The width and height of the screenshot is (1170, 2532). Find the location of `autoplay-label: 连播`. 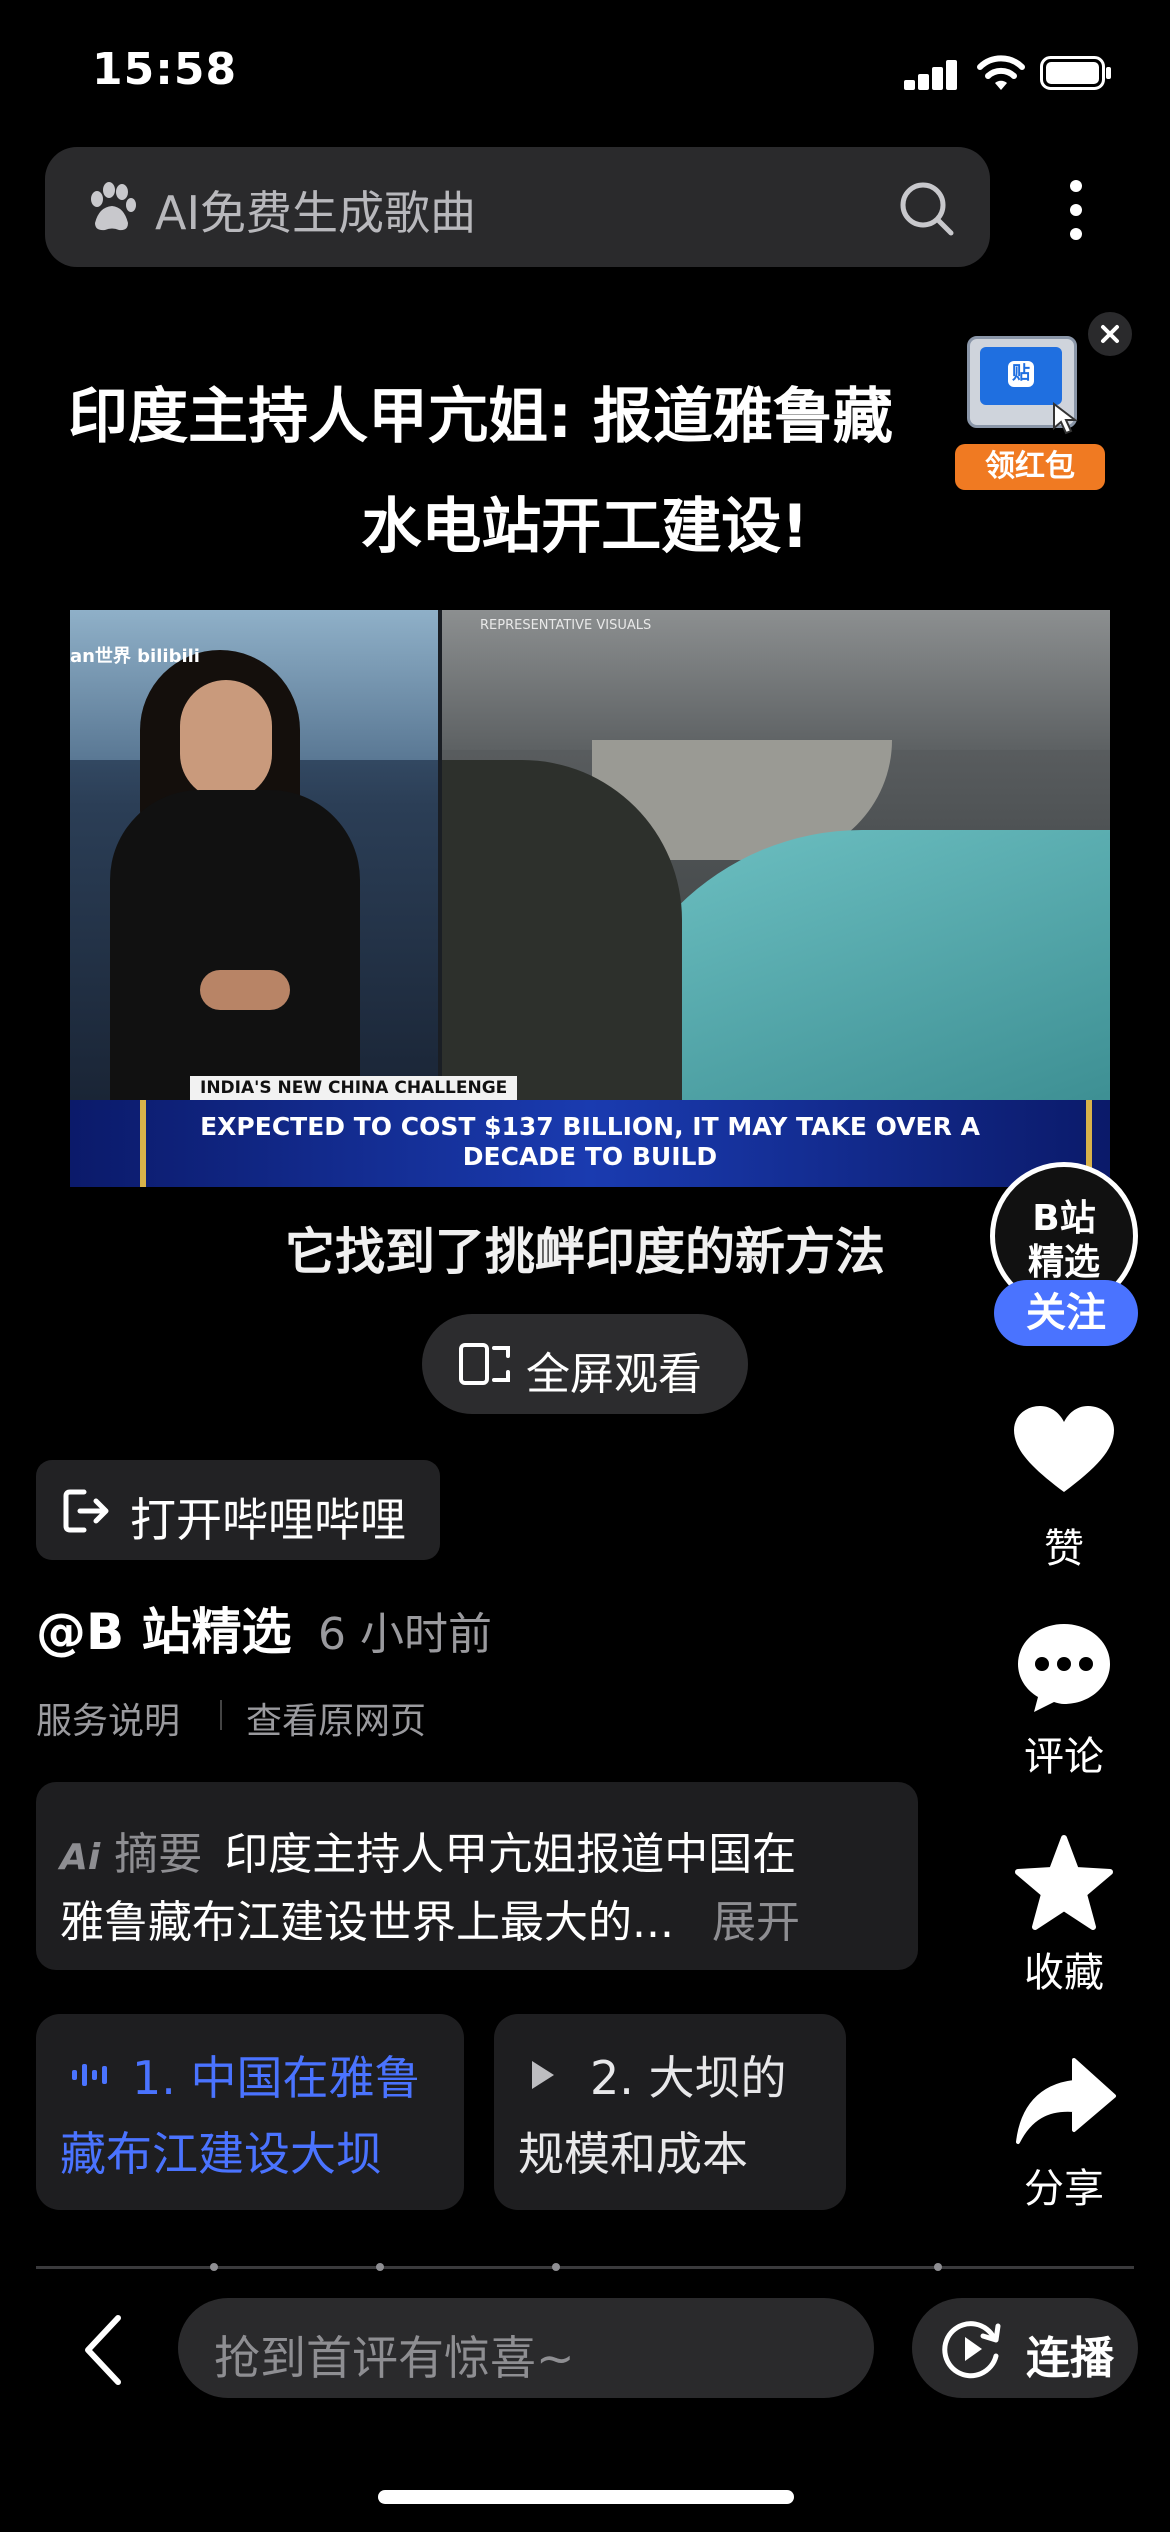

autoplay-label: 连播 is located at coordinates (1070, 2358).